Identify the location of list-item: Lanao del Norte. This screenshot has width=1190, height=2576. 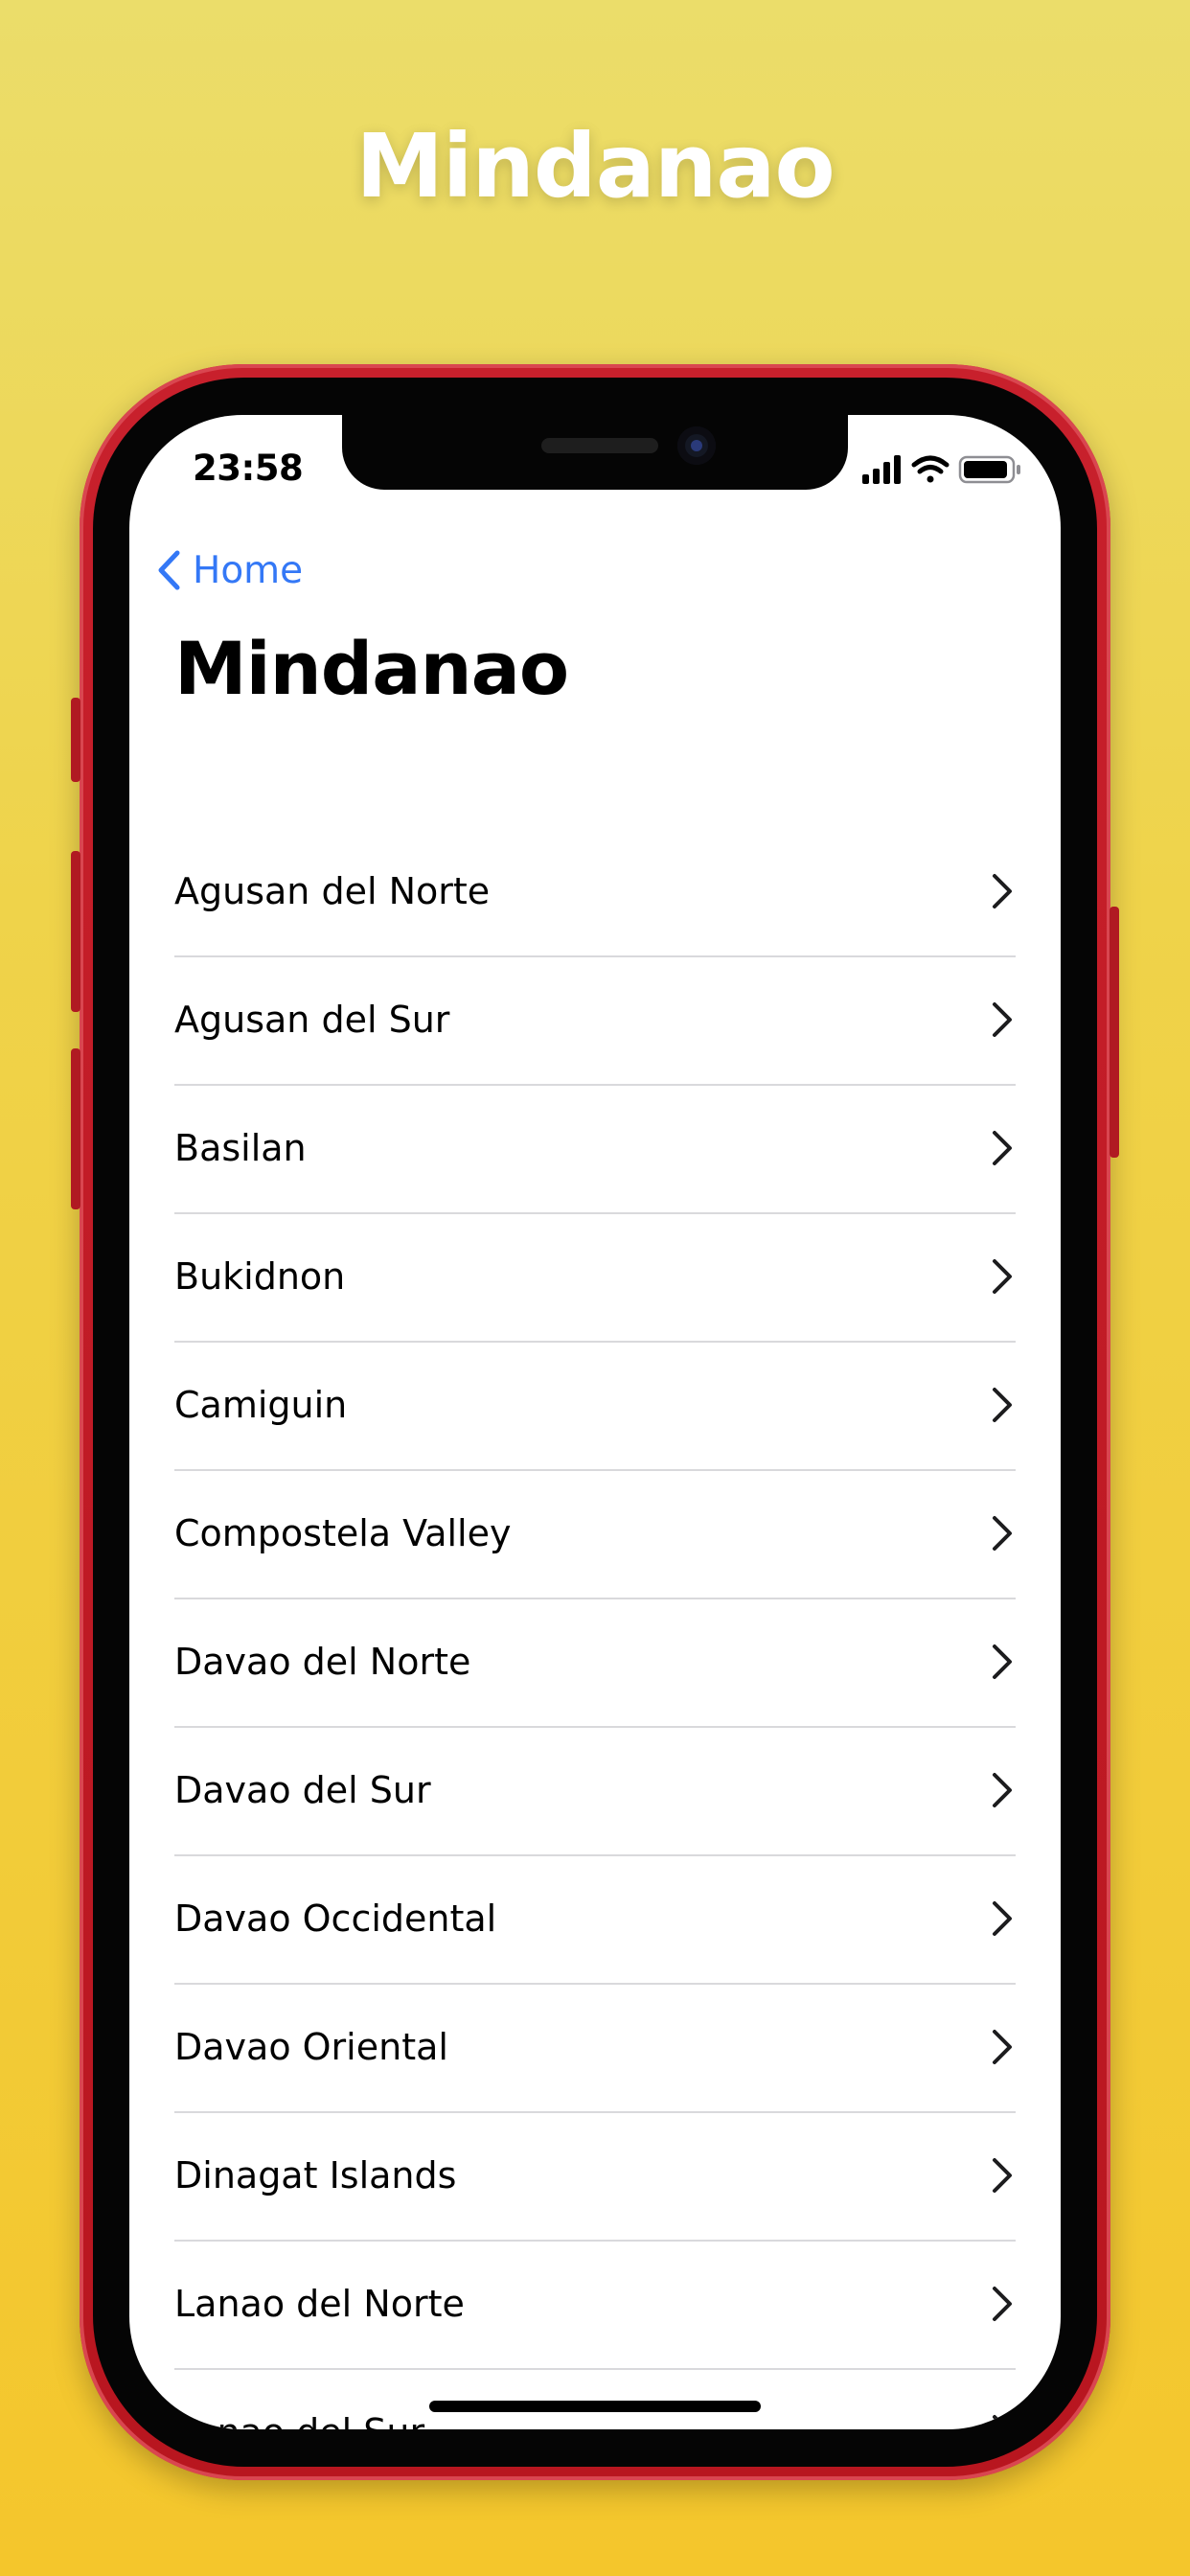
(595, 2304).